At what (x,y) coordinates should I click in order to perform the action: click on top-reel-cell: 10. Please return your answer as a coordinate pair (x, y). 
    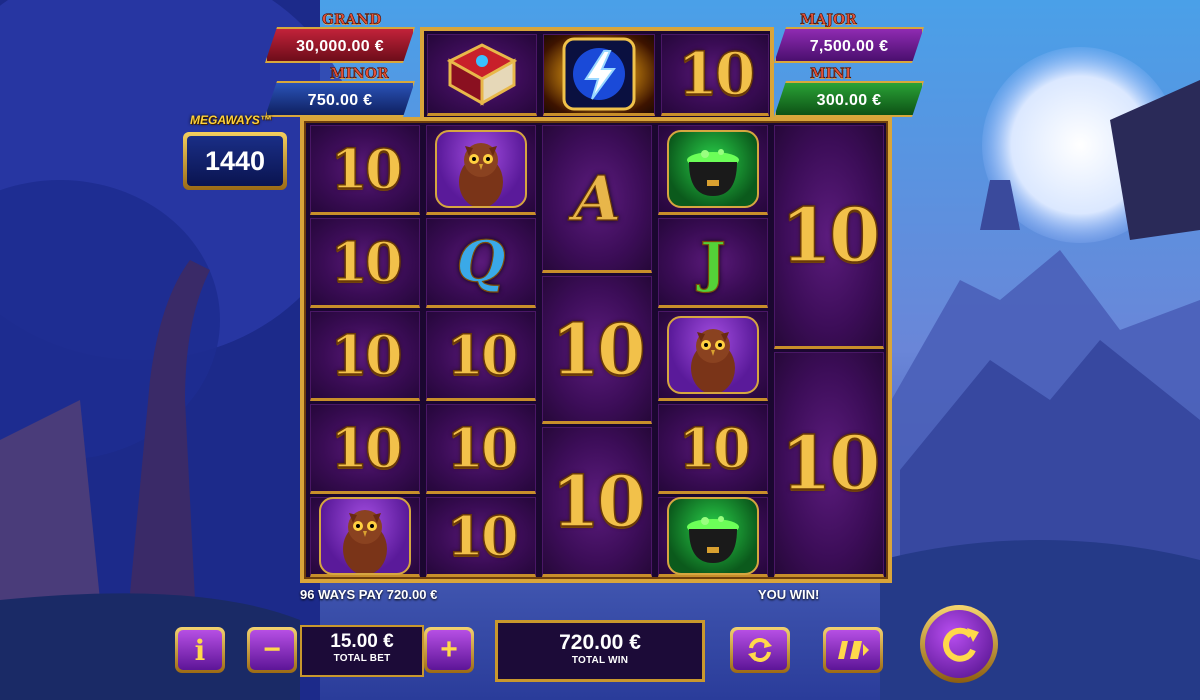
    Looking at the image, I should click on (715, 75).